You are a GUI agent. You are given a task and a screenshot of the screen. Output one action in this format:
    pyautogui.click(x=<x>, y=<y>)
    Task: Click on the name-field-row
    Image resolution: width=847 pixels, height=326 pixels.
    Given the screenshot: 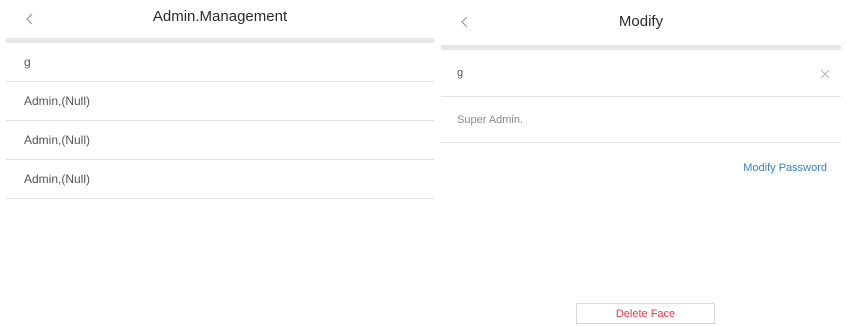 What is the action you would take?
    pyautogui.click(x=641, y=73)
    